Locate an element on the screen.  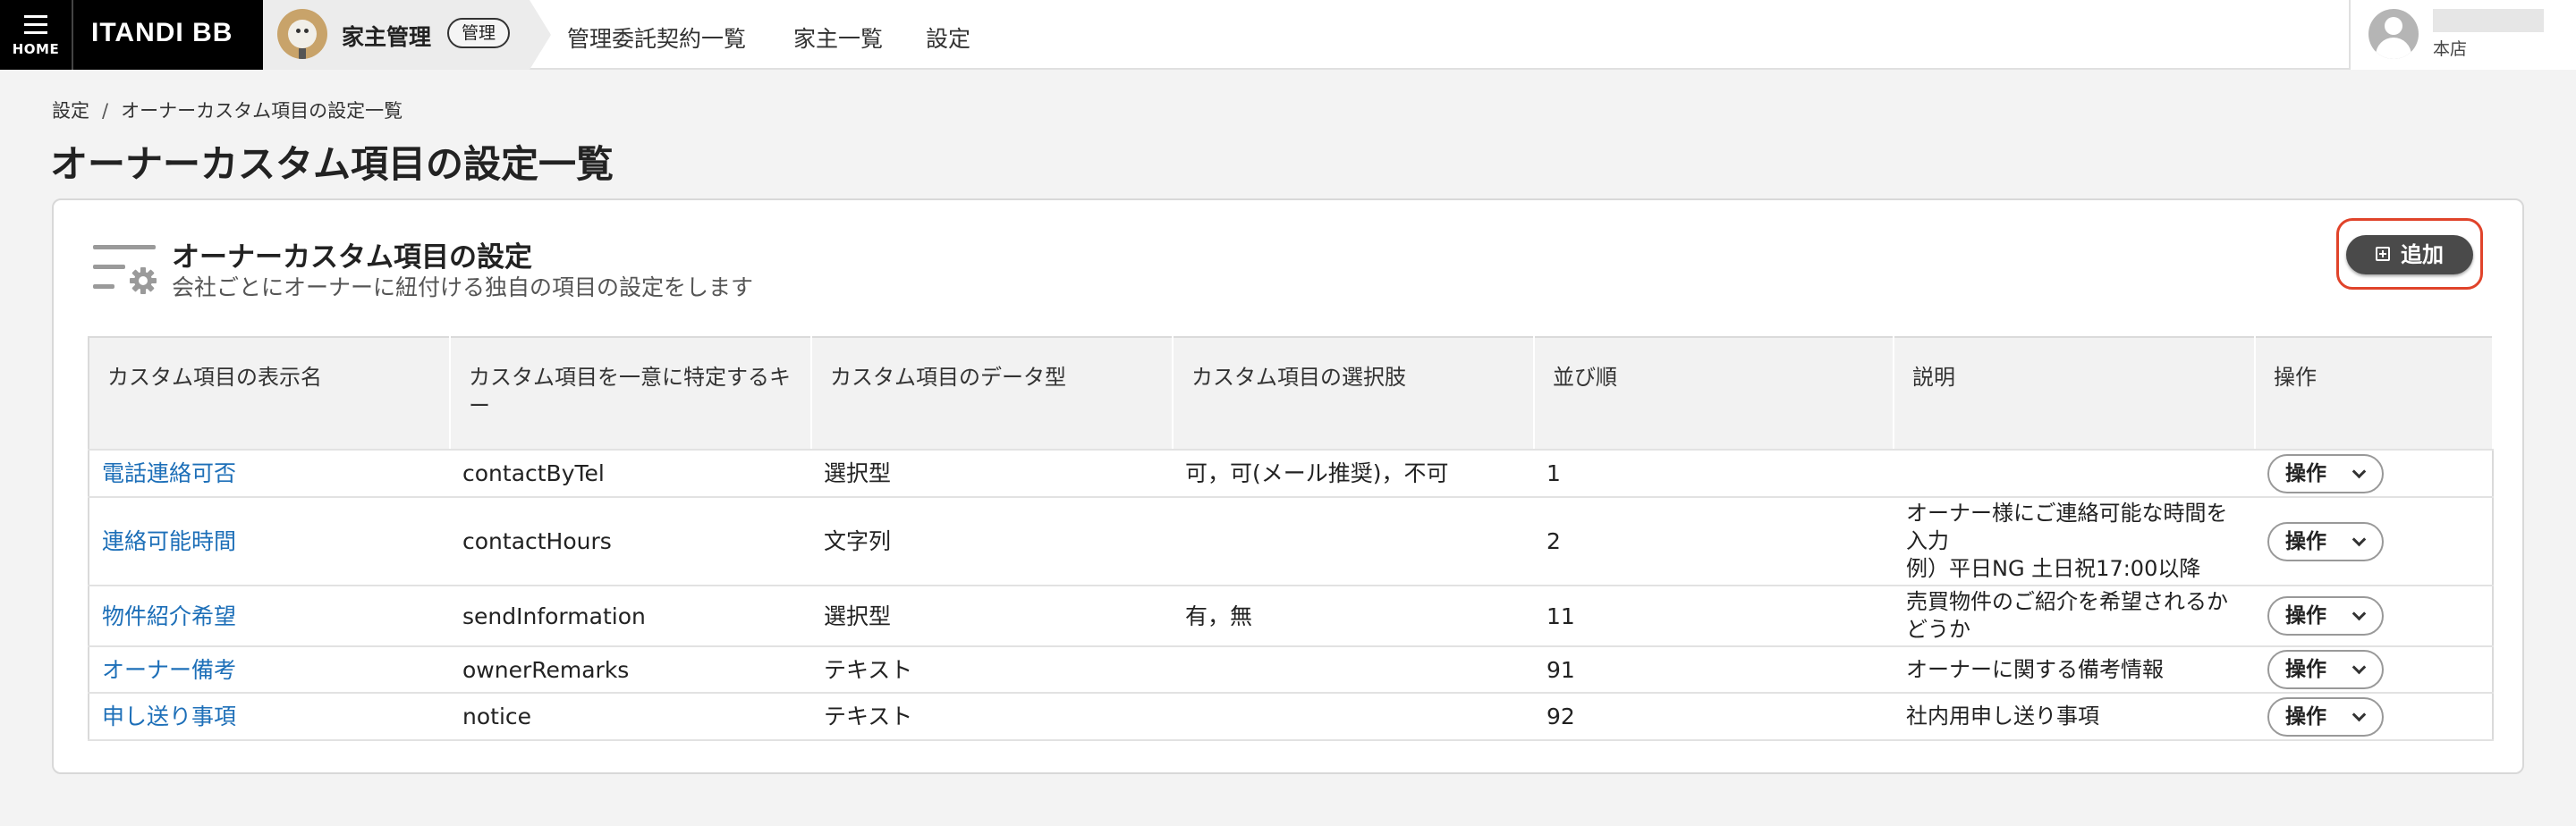
plus-square-icon is located at coordinates (2383, 254).